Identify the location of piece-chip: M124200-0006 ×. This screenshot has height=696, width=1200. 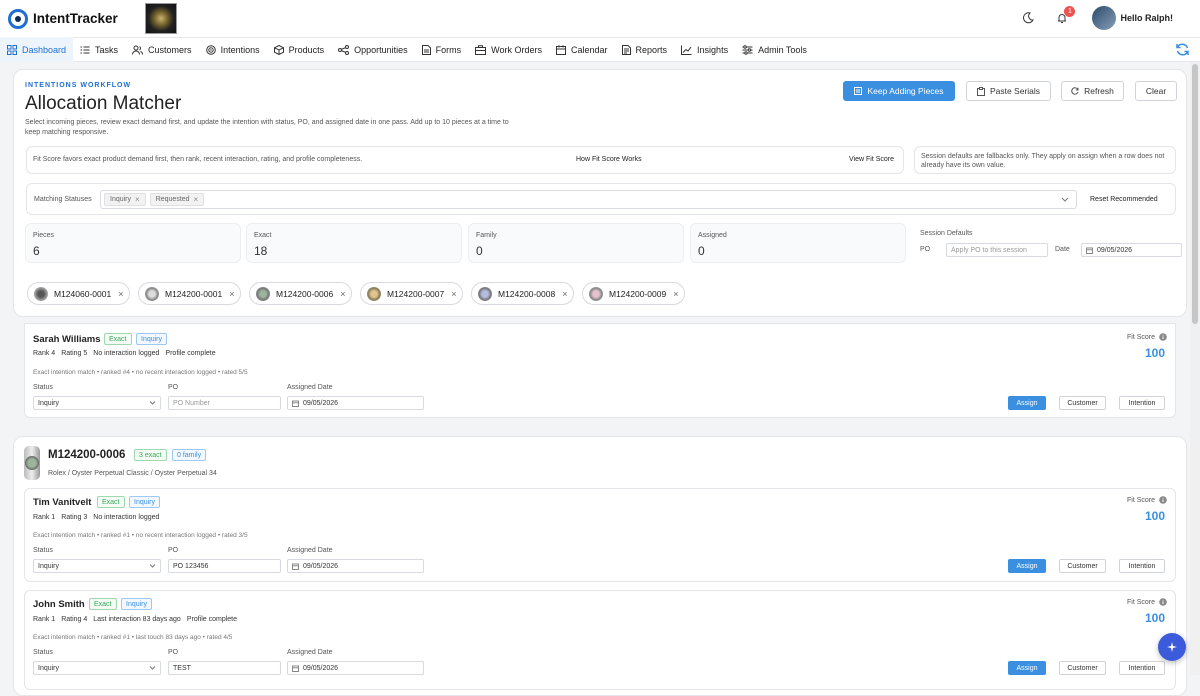
(301, 293).